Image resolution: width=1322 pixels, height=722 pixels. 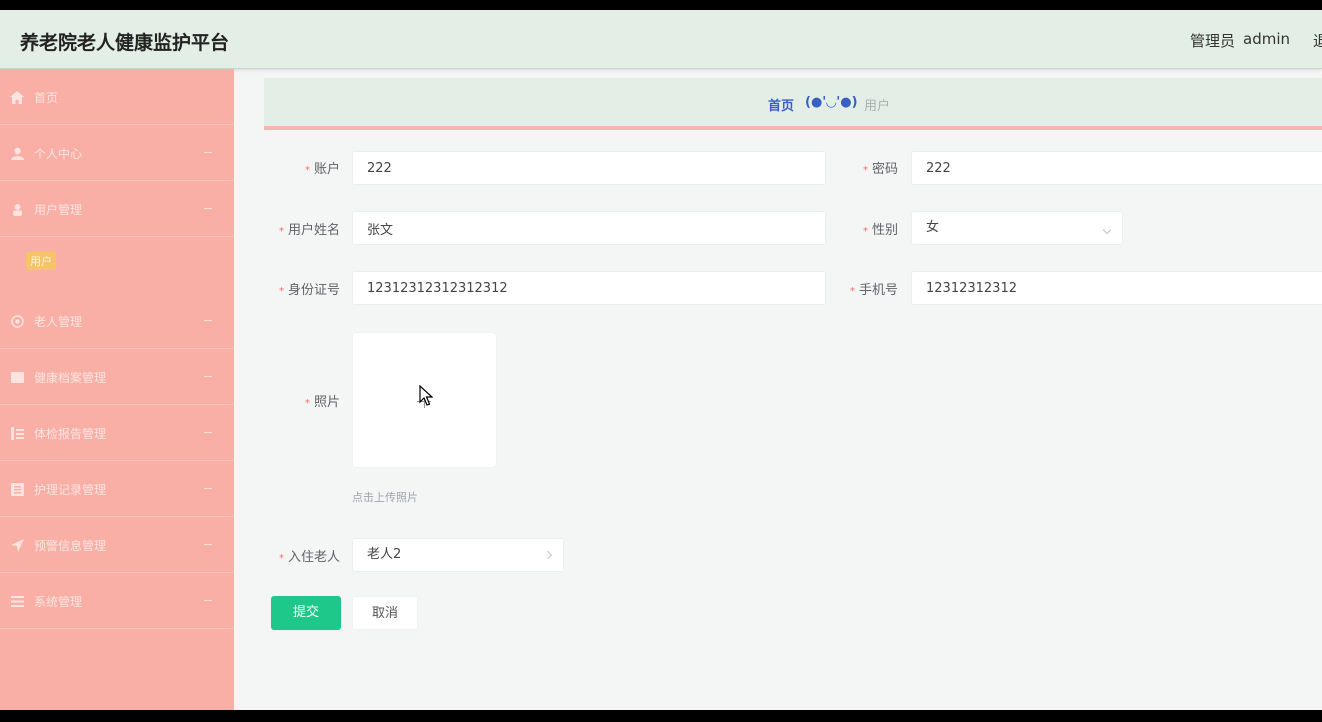 What do you see at coordinates (117, 321) in the screenshot?
I see `sidebar-item-elder-management: 老人管理` at bounding box center [117, 321].